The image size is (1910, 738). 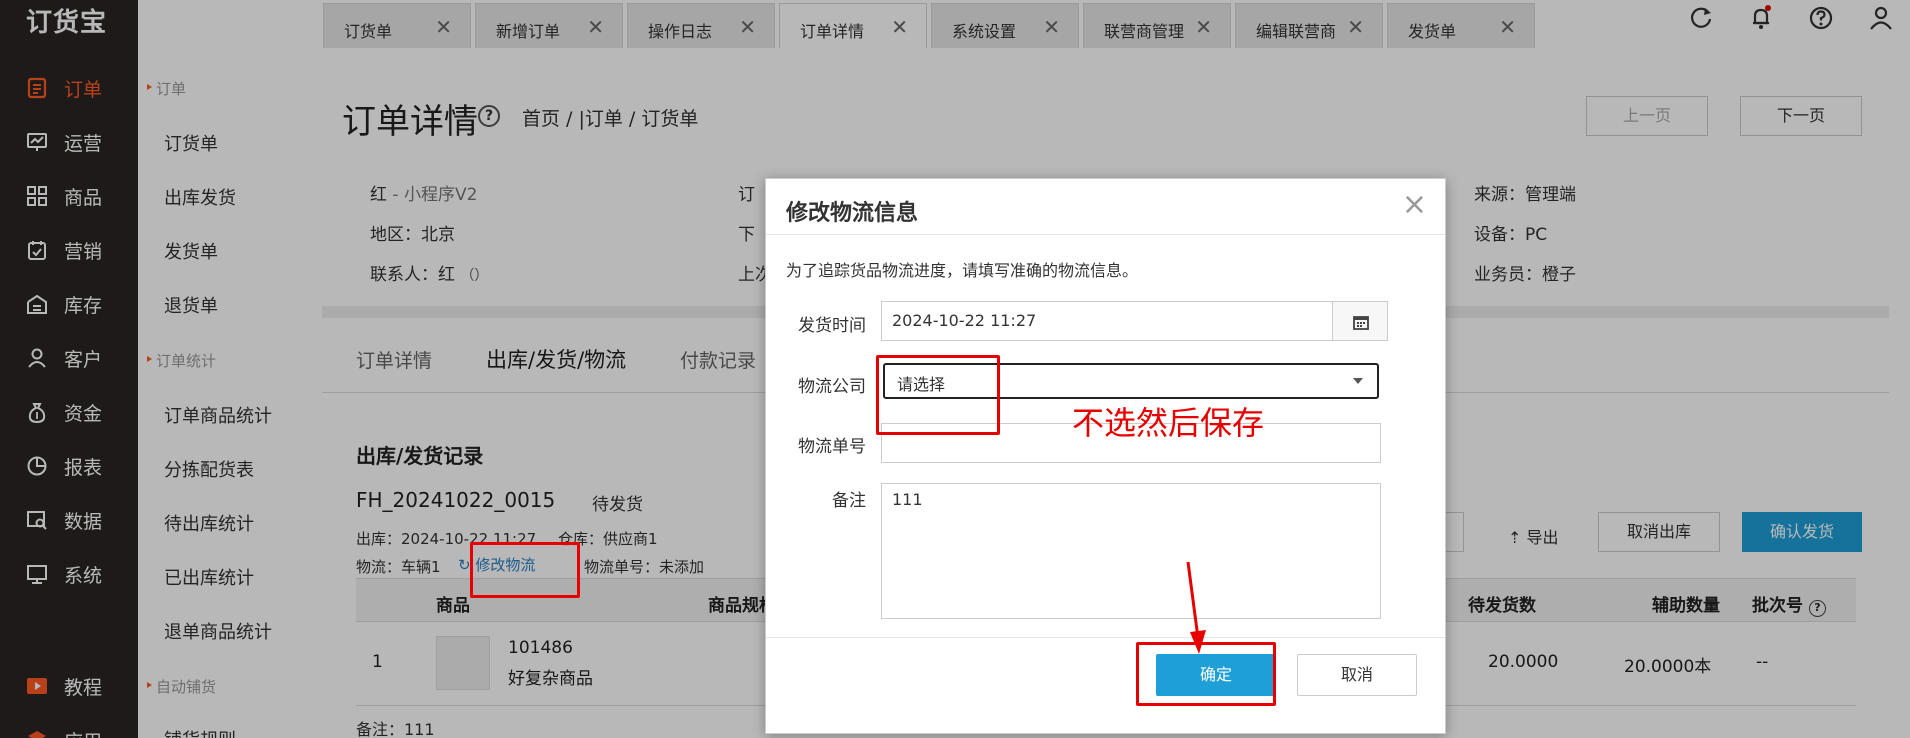 What do you see at coordinates (1357, 675) in the screenshot?
I see `cancel-button: 取消` at bounding box center [1357, 675].